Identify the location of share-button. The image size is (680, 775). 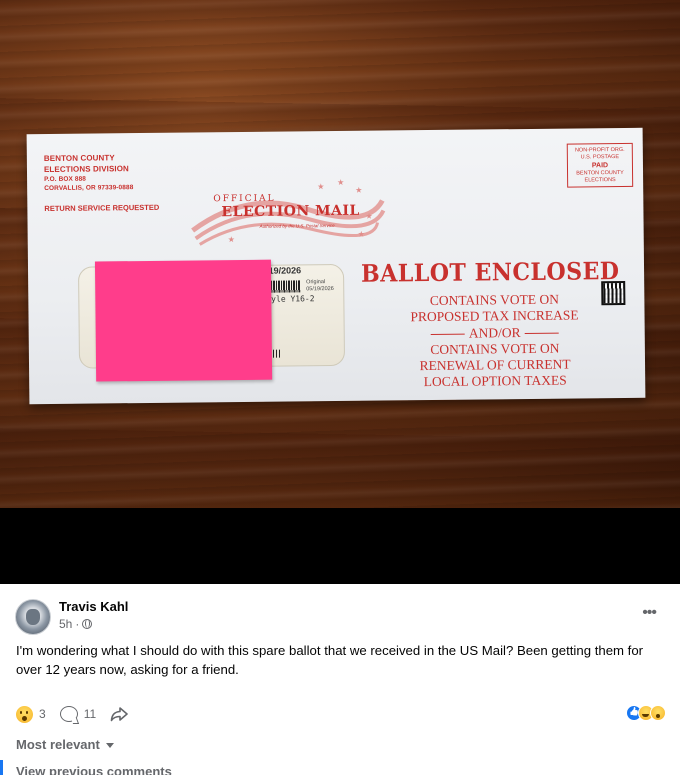
(119, 714).